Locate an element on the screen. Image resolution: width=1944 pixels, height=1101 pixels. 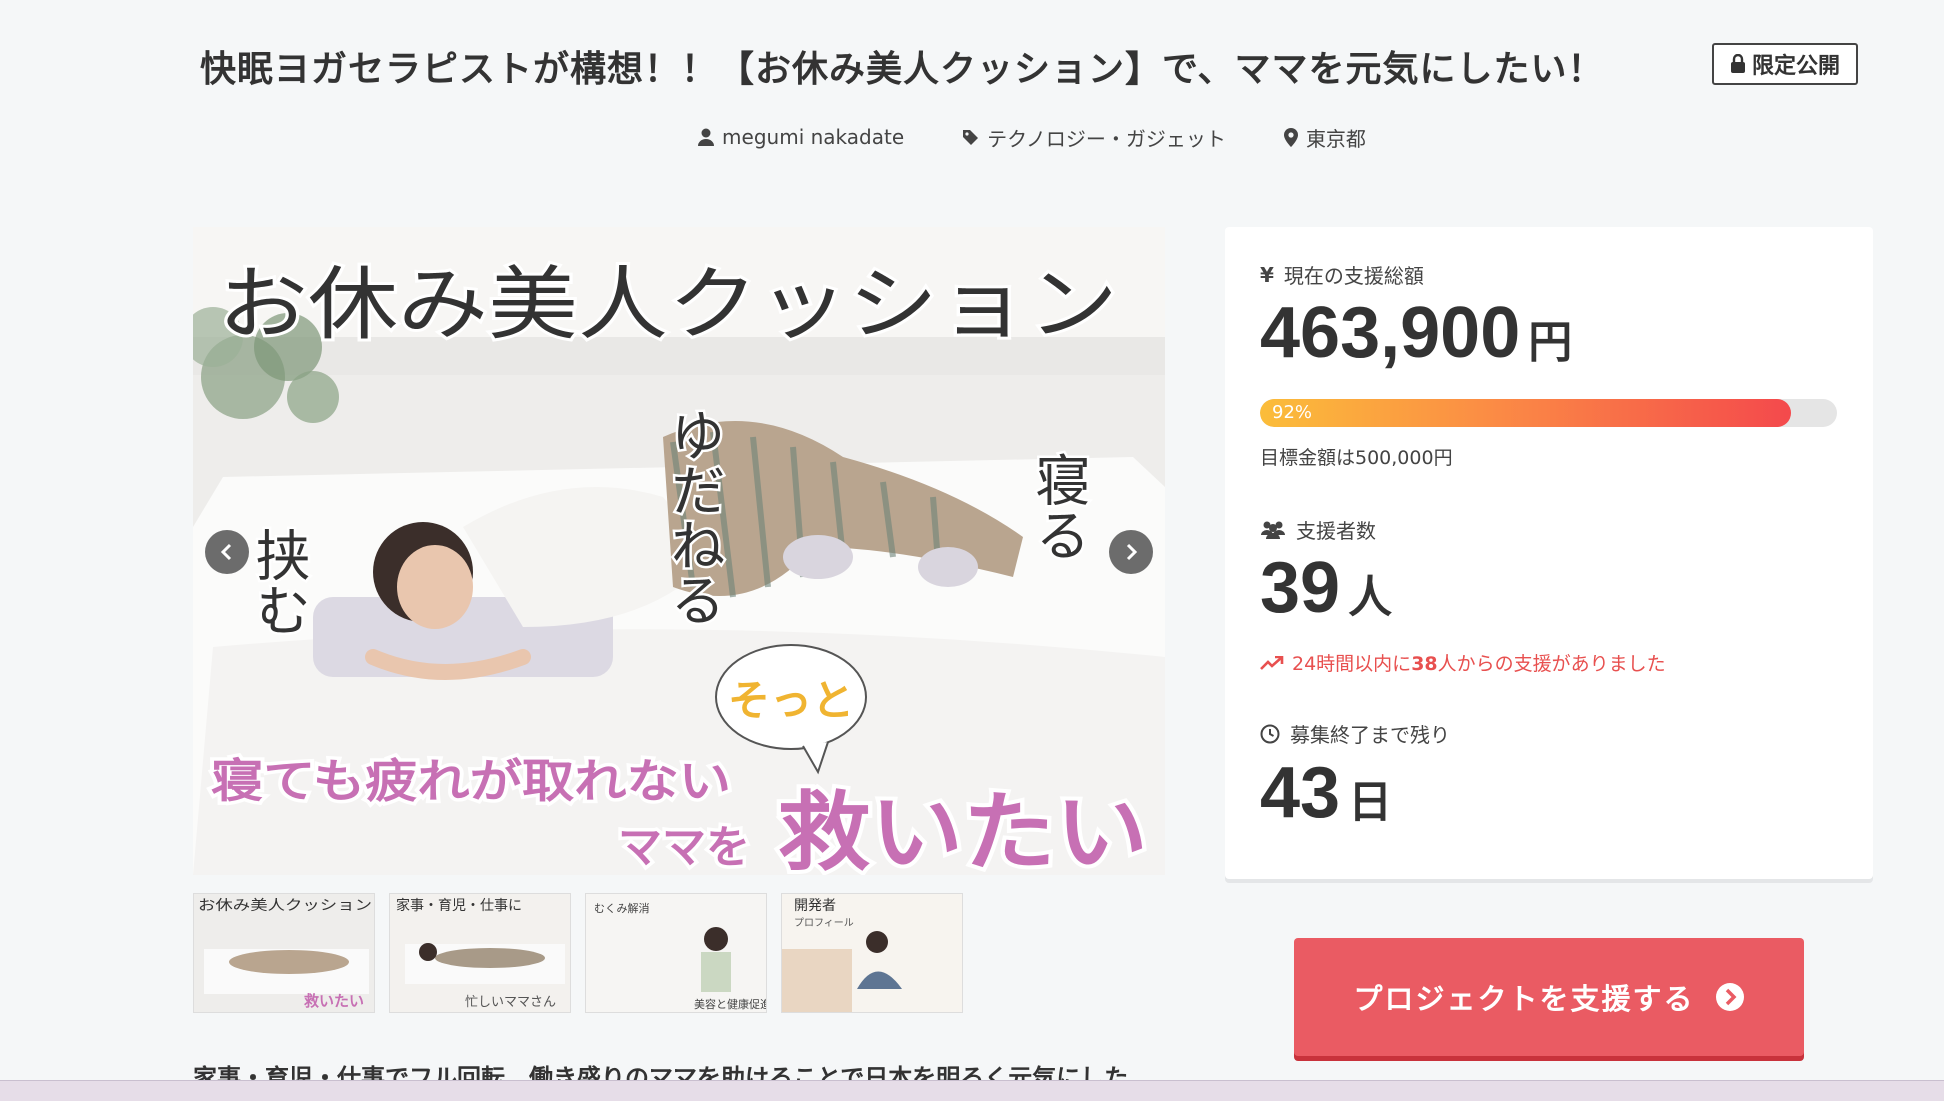
backers-label-row: 支援者数 is located at coordinates (1318, 529).